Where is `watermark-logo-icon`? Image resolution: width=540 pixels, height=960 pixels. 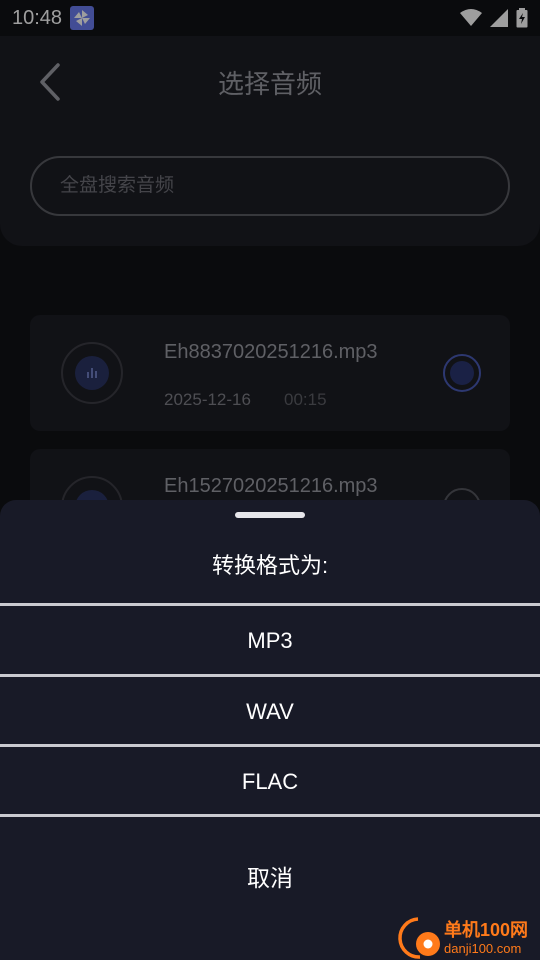
watermark-logo-icon is located at coordinates (419, 938).